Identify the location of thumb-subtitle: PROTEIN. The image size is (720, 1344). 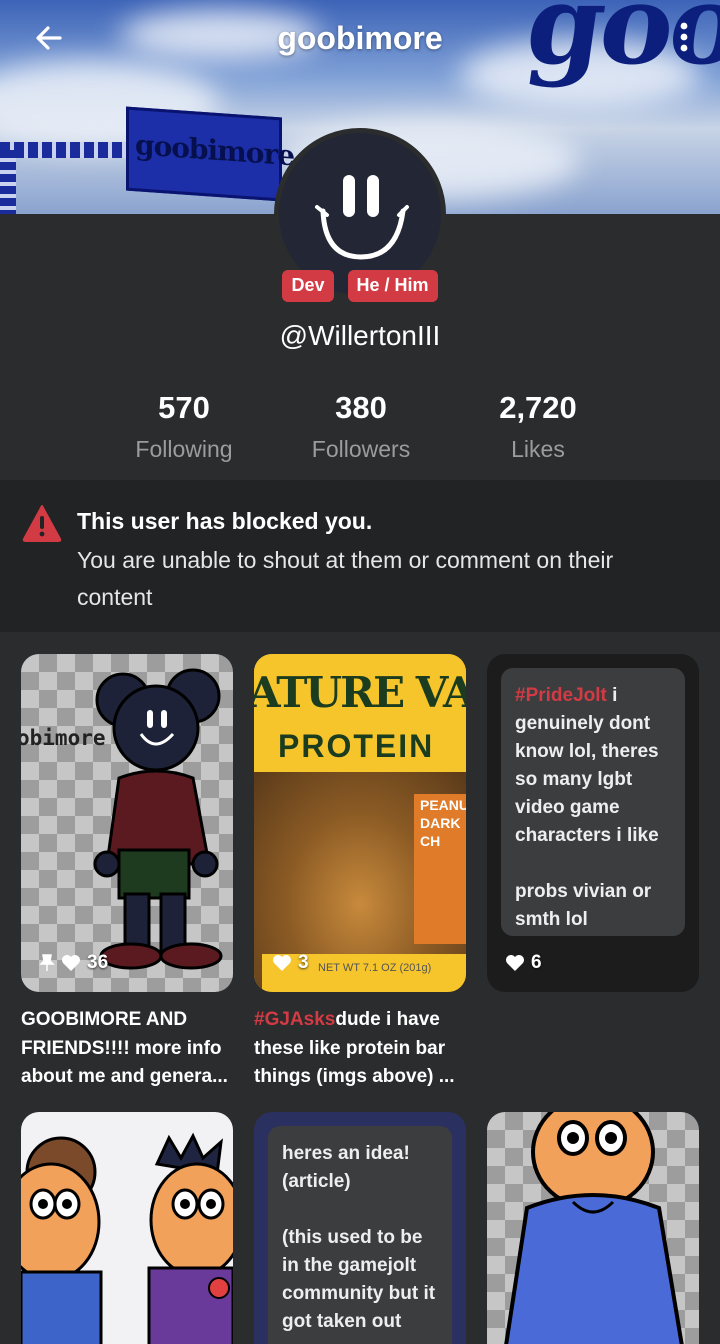
(356, 746).